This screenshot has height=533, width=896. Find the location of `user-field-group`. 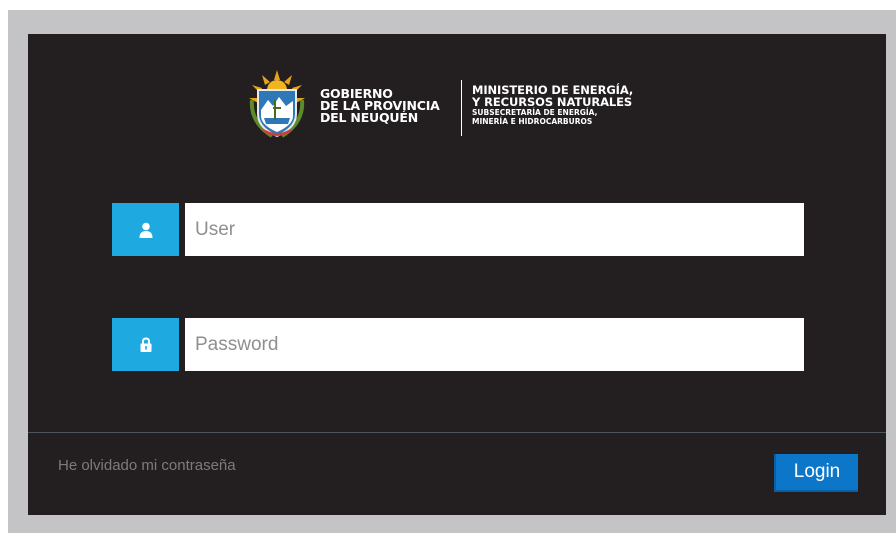

user-field-group is located at coordinates (458, 229).